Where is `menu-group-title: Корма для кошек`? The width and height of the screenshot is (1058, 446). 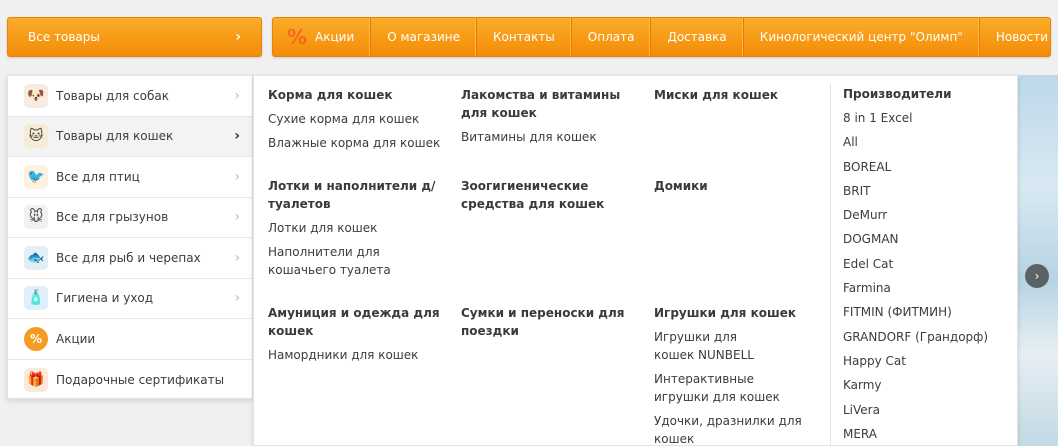 menu-group-title: Корма для кошек is located at coordinates (355, 95).